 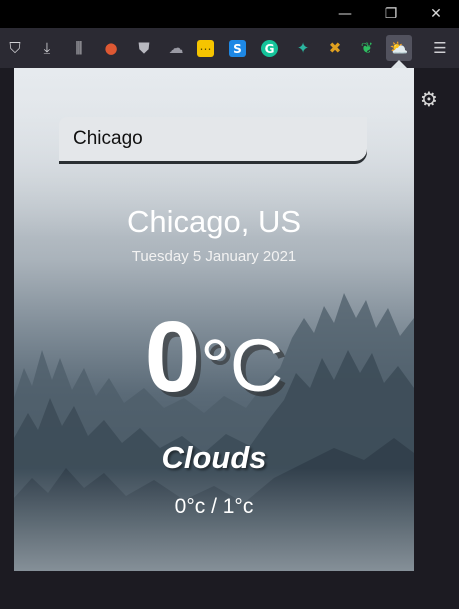 What do you see at coordinates (429, 99) in the screenshot?
I see `settings-icon: ⚙` at bounding box center [429, 99].